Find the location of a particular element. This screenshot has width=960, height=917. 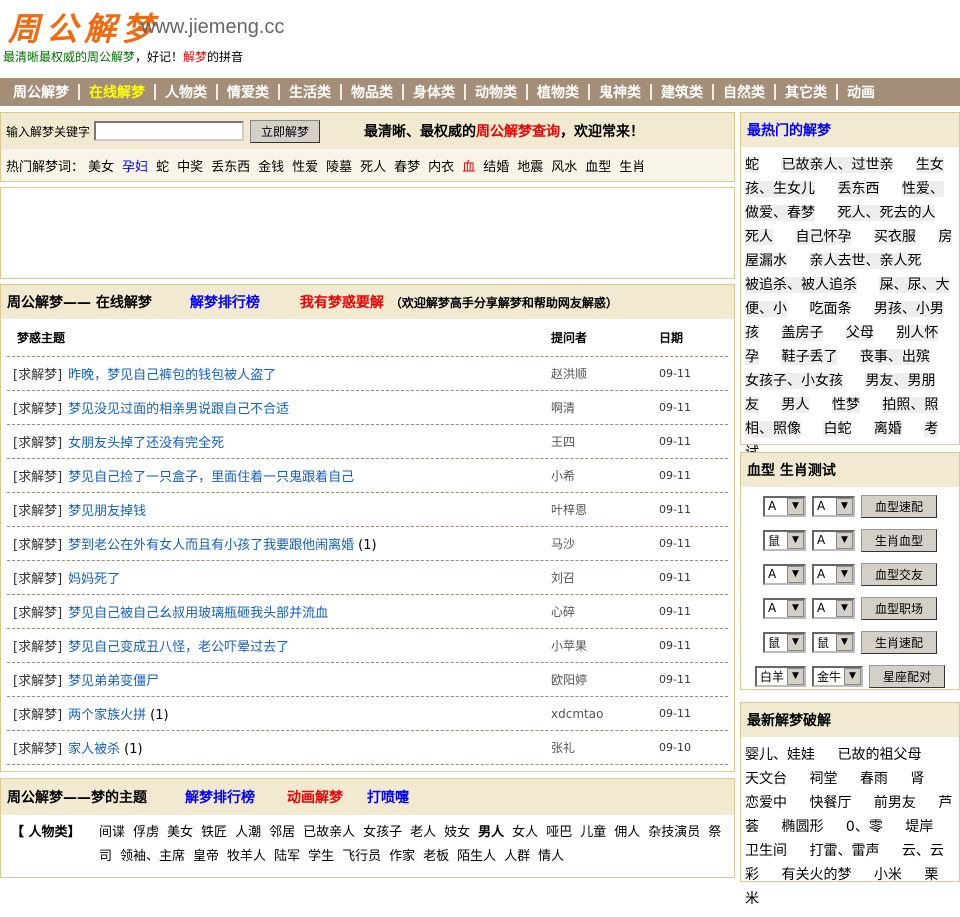

topic-link: 梦到老公在外有女人而且有小孩了我要跟他闹离婚 is located at coordinates (211, 545).